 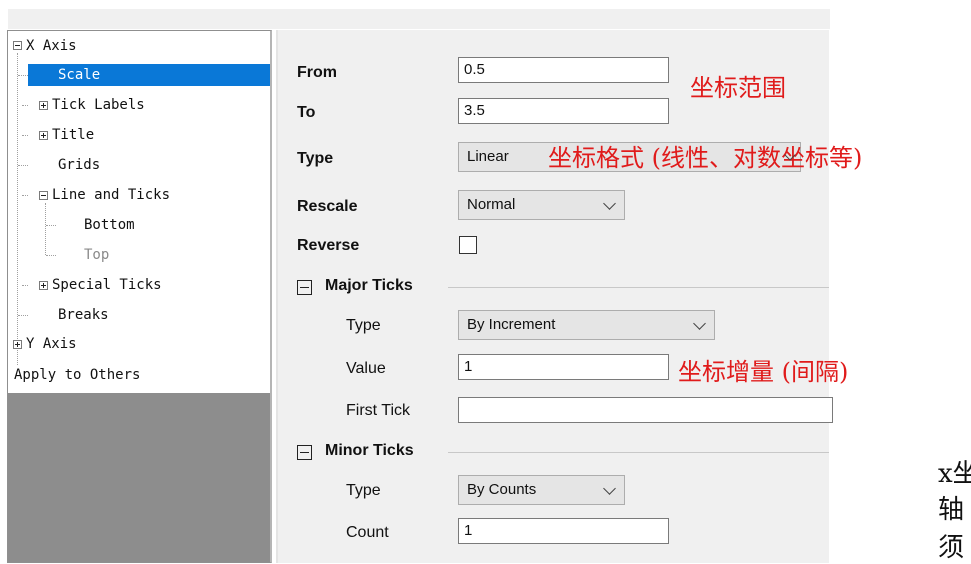 What do you see at coordinates (51, 344) in the screenshot?
I see `tree-item-y-axis: Y Axis` at bounding box center [51, 344].